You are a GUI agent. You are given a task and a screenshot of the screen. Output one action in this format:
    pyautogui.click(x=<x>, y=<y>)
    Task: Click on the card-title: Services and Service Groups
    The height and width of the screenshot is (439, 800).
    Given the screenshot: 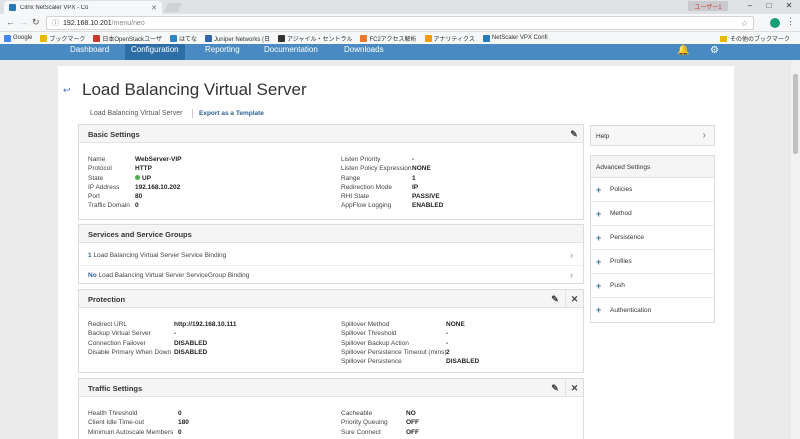 What is the action you would take?
    pyautogui.click(x=140, y=234)
    